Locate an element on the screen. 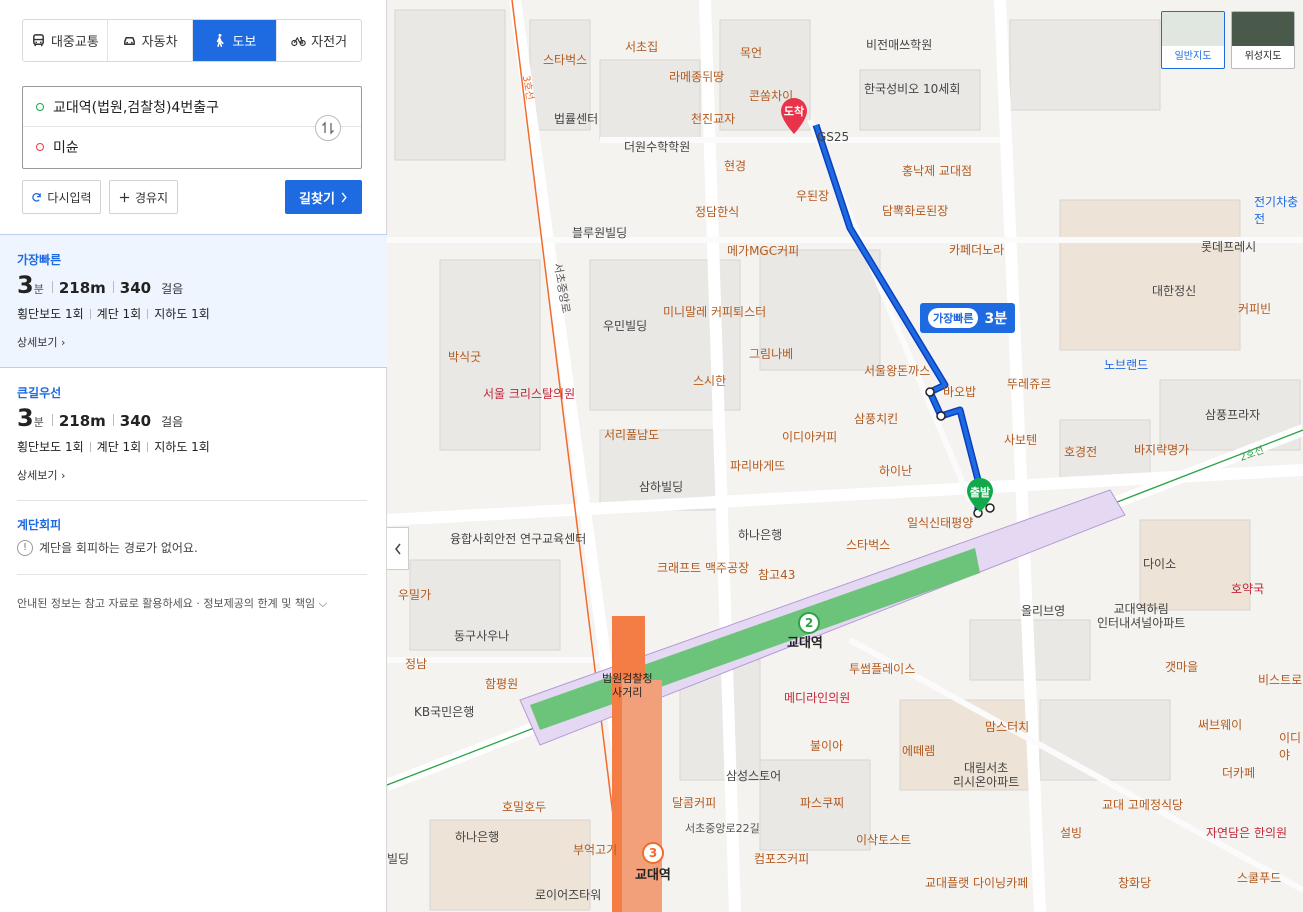  poi-label: 삼풍치킨 is located at coordinates (876, 418).